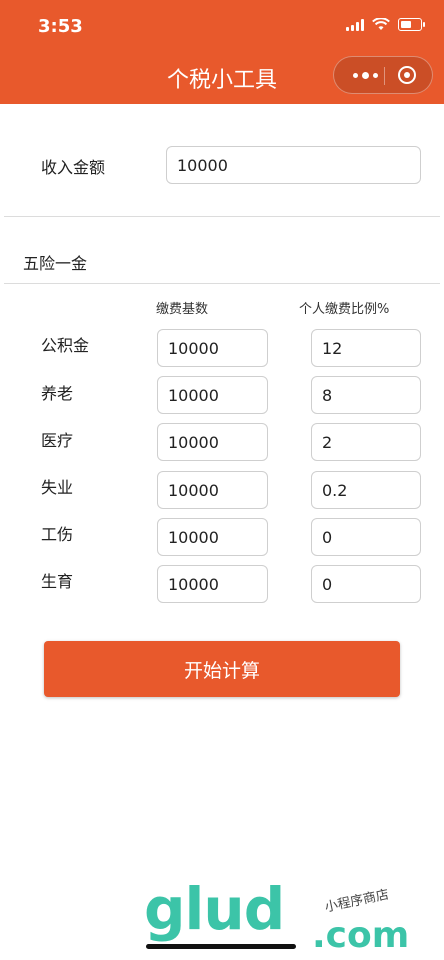 The height and width of the screenshot is (960, 444). What do you see at coordinates (344, 309) in the screenshot?
I see `column-header-rate: 个人缴费比例%` at bounding box center [344, 309].